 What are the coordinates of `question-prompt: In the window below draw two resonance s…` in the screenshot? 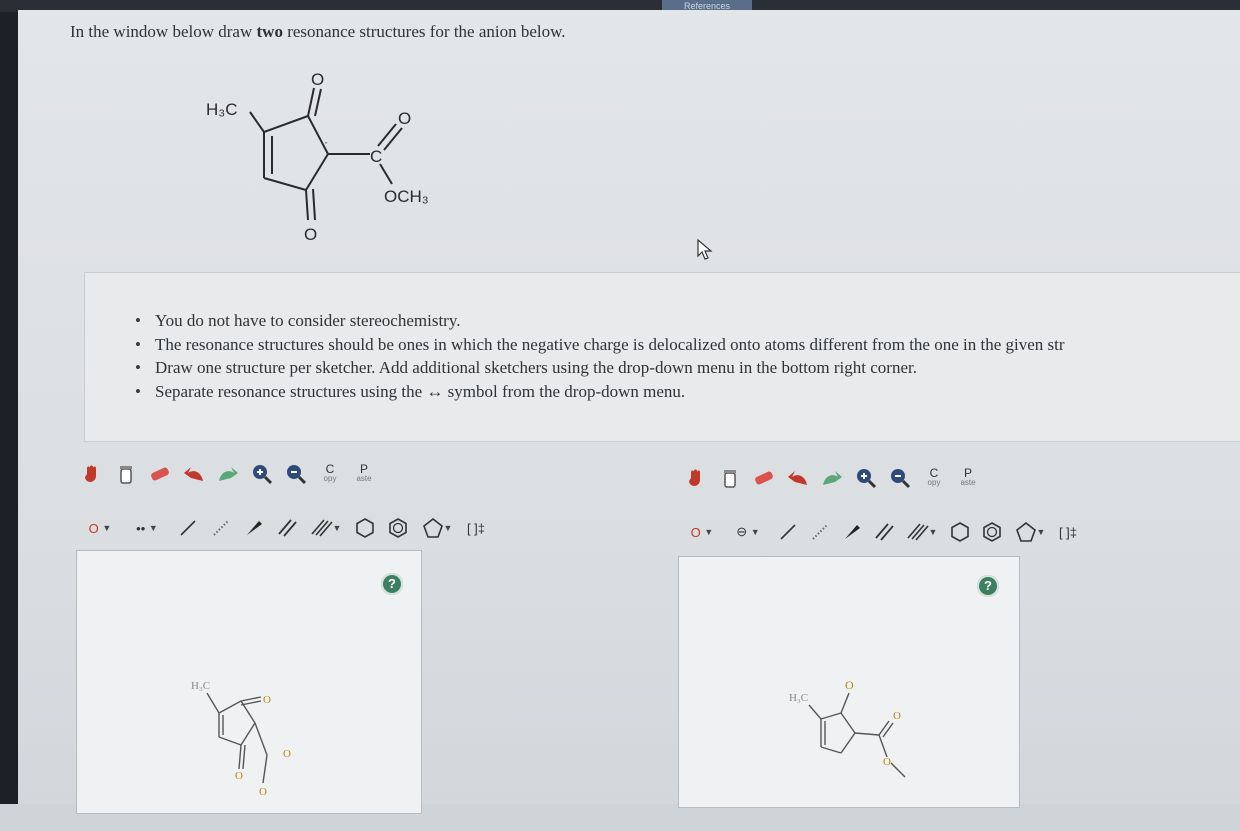 It's located at (318, 32).